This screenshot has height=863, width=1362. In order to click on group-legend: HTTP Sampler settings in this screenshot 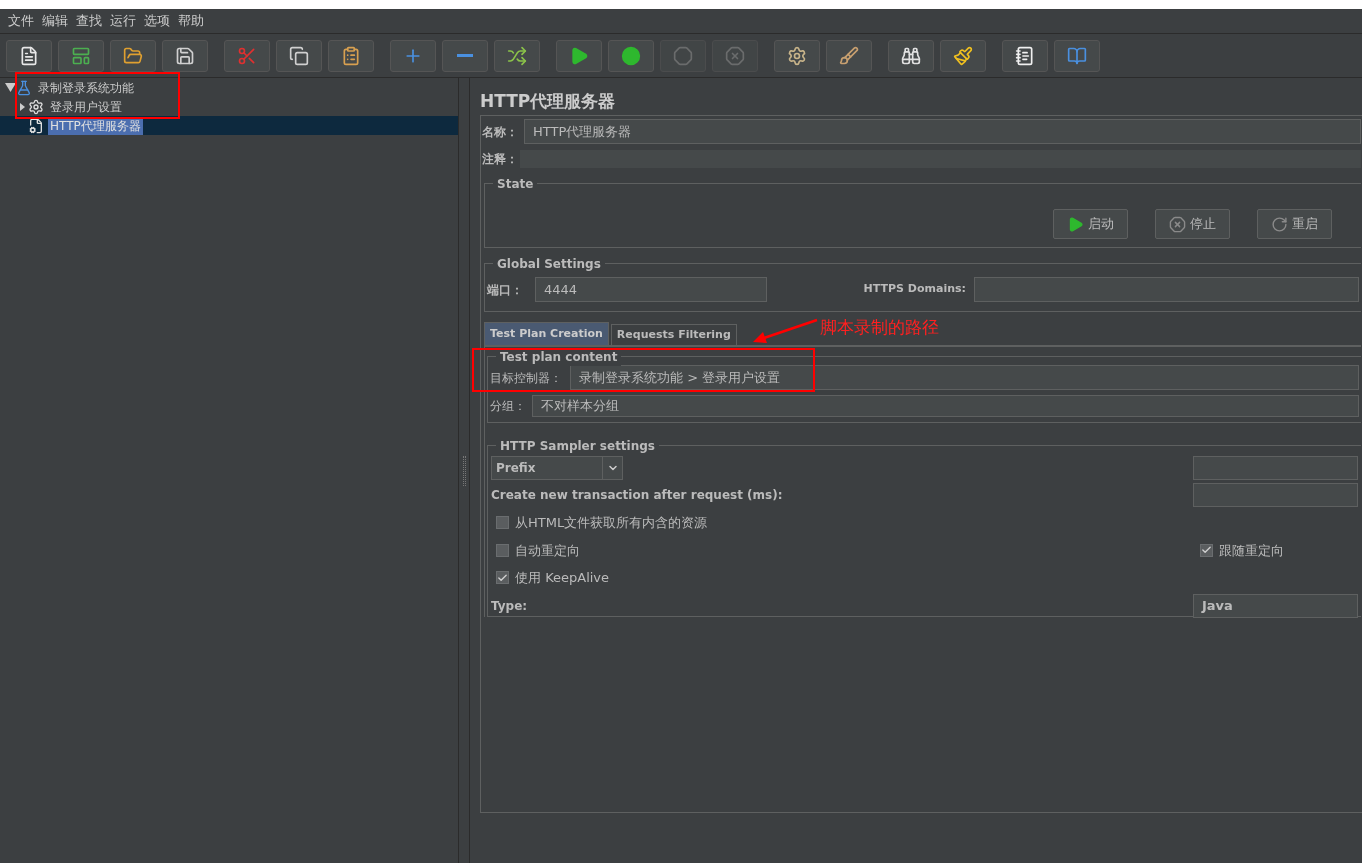, I will do `click(577, 446)`.